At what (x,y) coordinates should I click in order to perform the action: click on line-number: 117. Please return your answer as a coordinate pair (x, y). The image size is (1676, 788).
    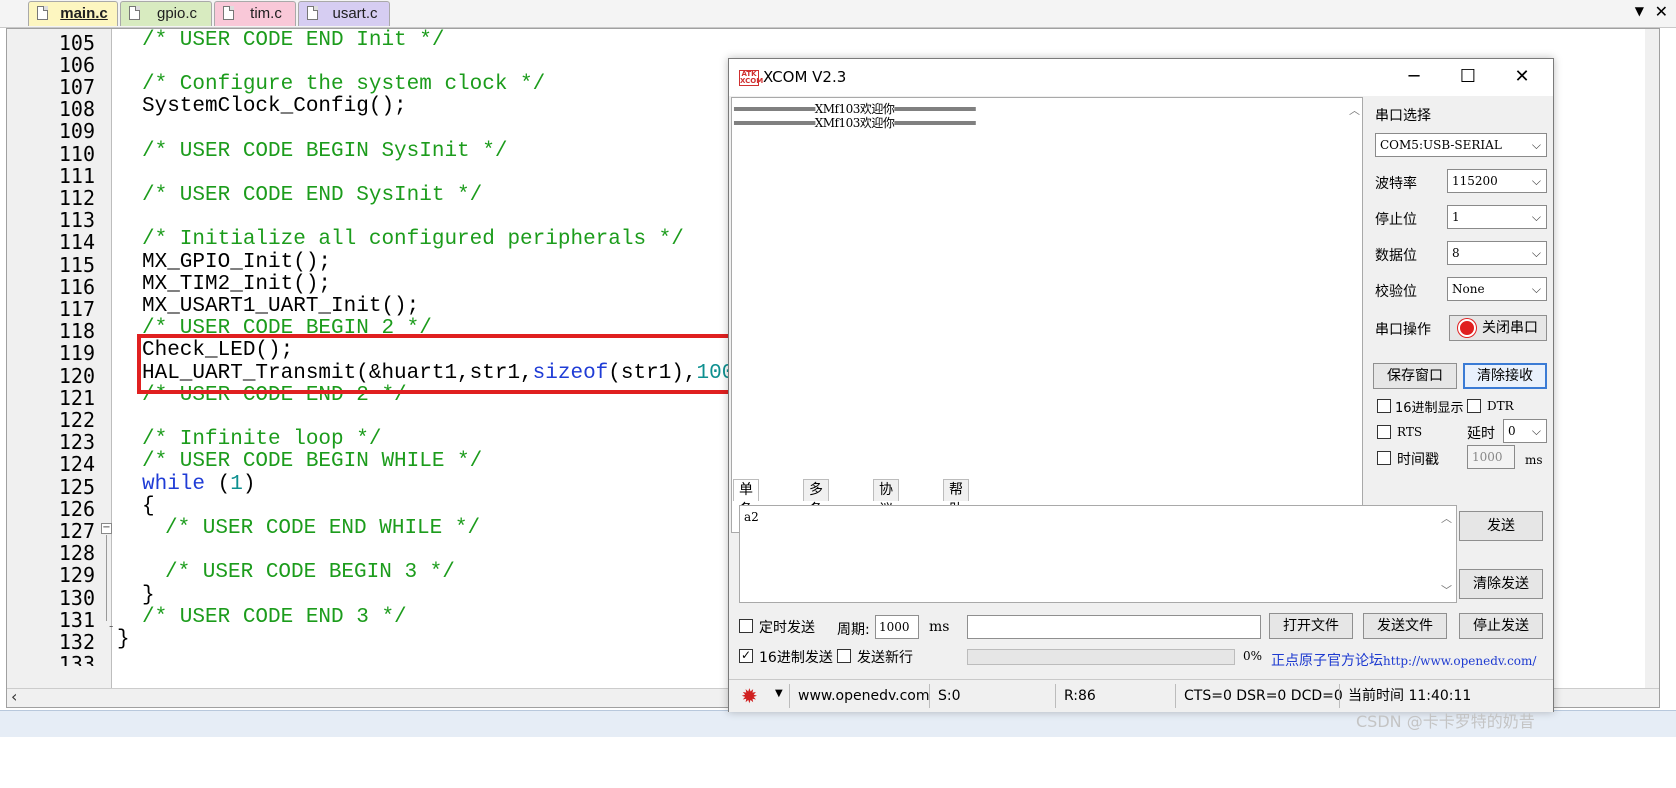
    Looking at the image, I should click on (76, 309).